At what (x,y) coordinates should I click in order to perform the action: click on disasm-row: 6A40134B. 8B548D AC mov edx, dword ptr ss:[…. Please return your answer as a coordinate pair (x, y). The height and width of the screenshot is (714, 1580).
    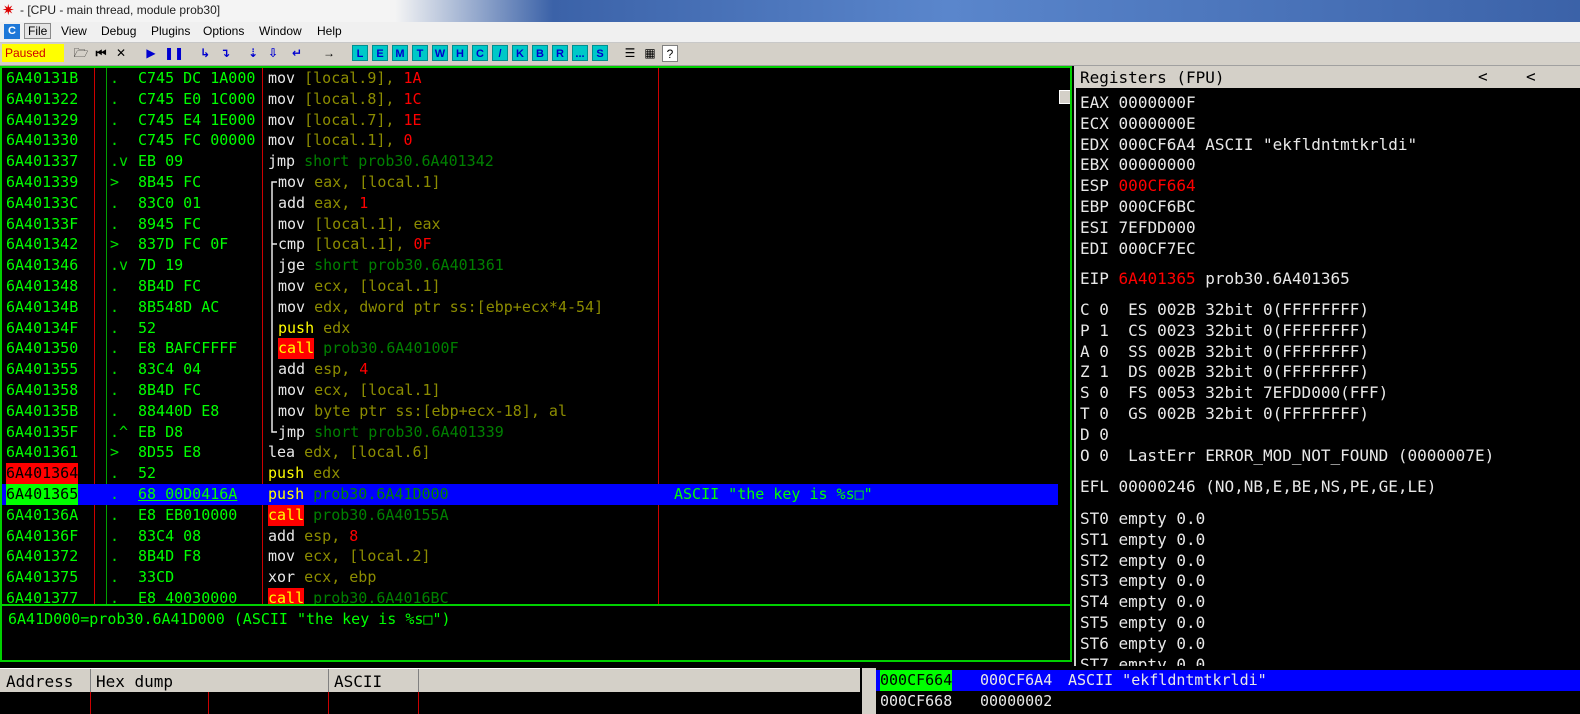
    Looking at the image, I should click on (536, 307).